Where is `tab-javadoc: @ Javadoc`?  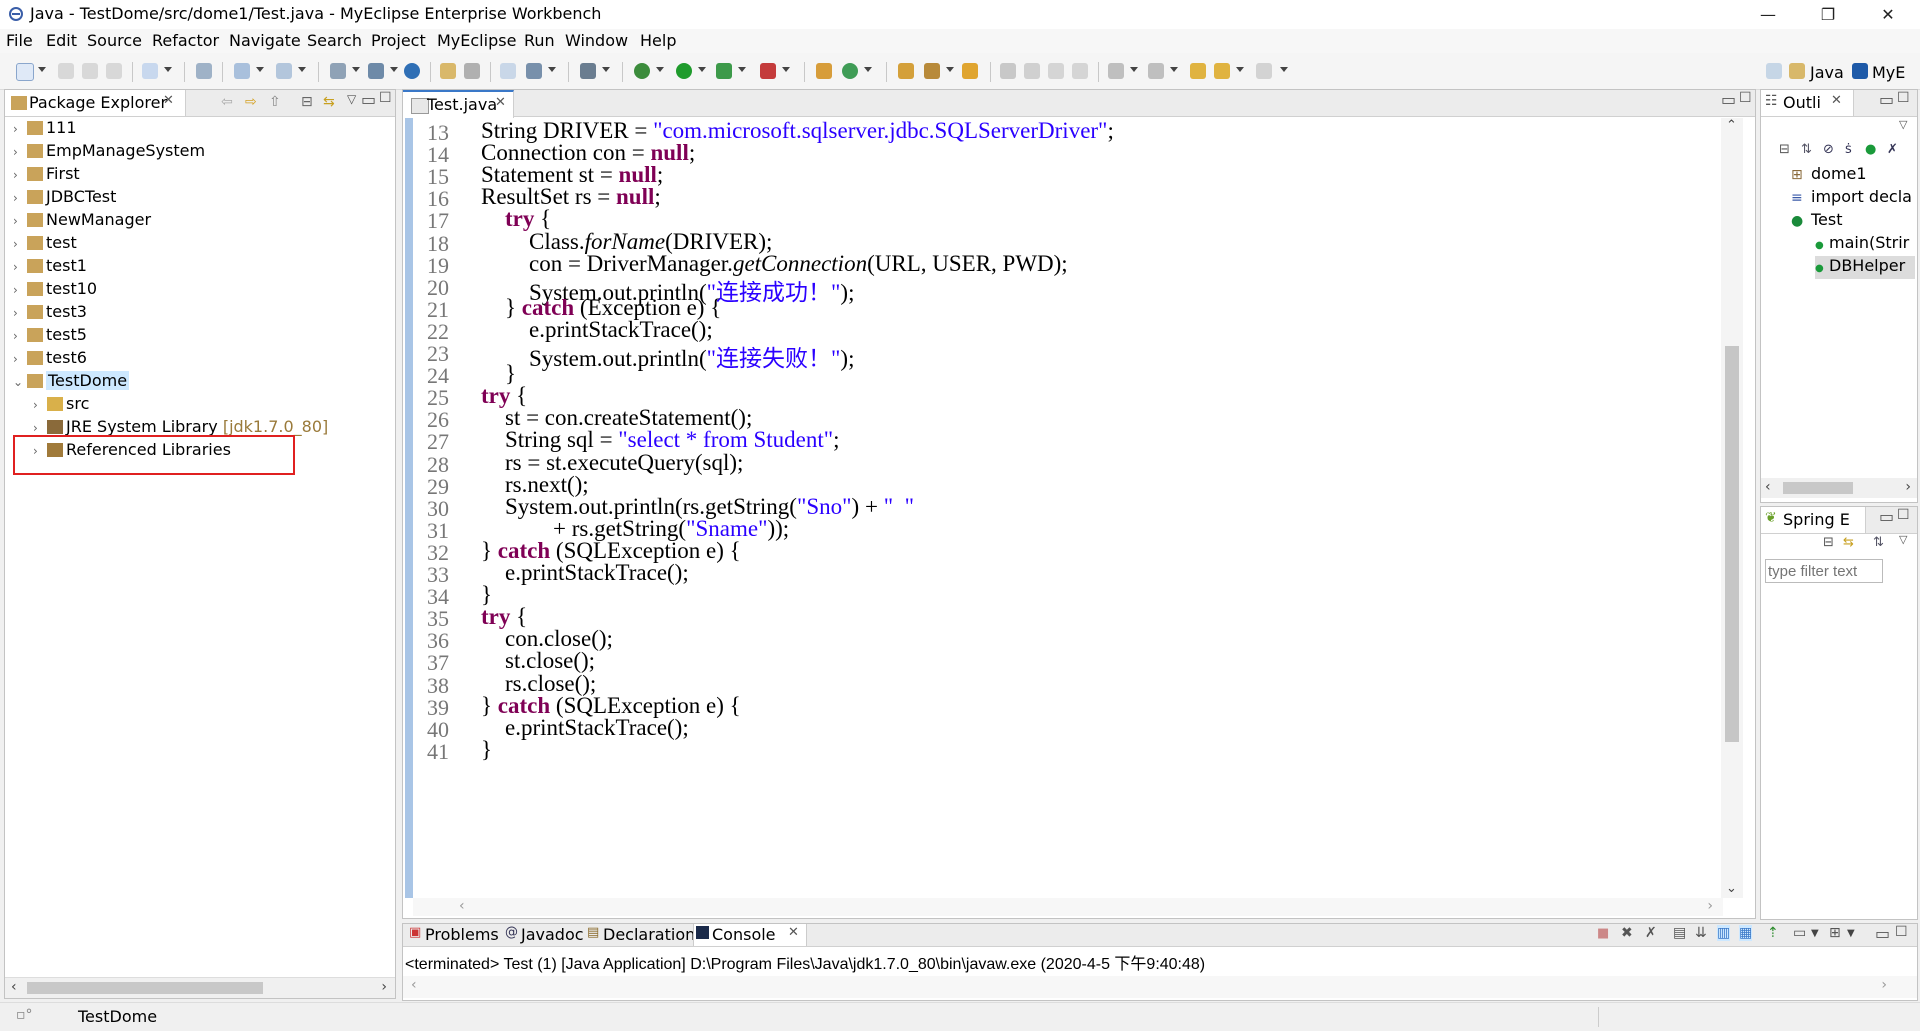
tab-javadoc: @ Javadoc is located at coordinates (544, 935).